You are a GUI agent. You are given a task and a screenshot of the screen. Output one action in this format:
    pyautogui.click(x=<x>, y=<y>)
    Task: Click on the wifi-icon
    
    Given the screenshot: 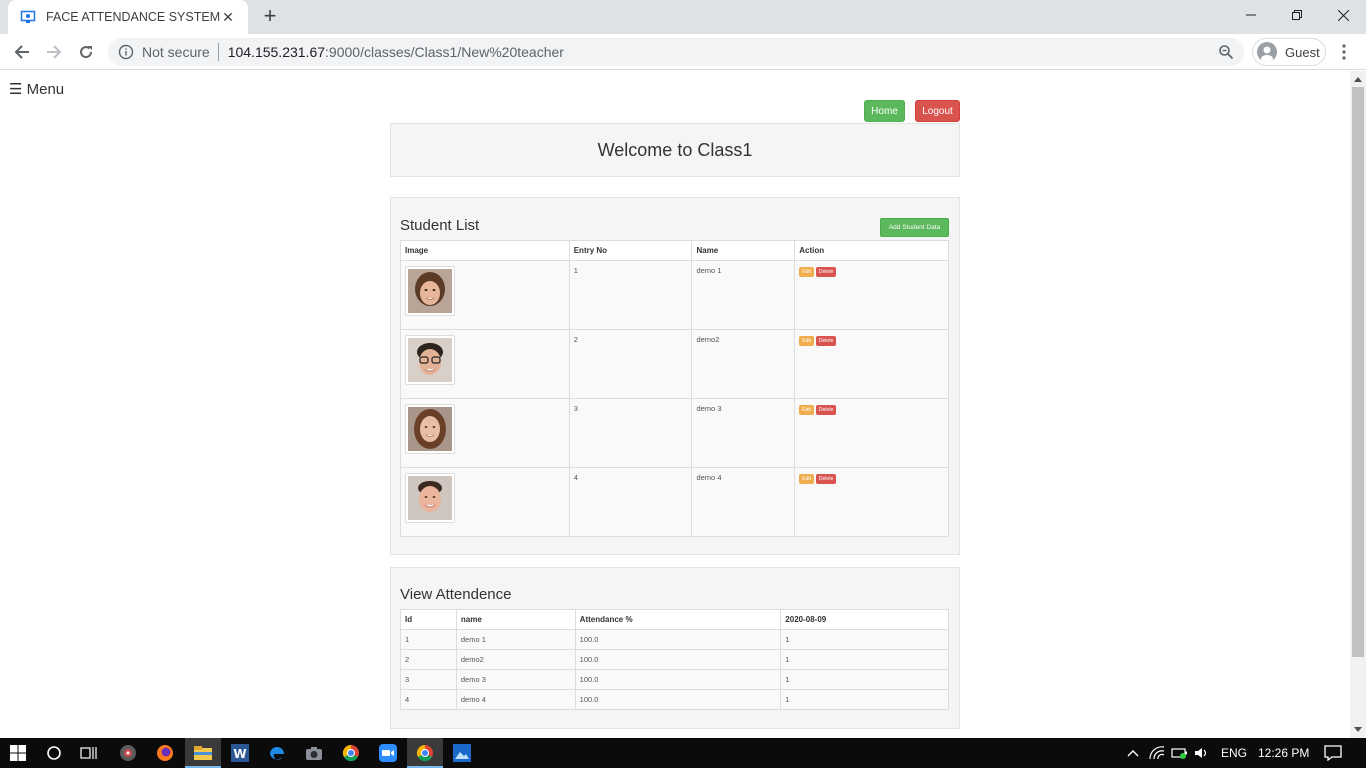 What is the action you would take?
    pyautogui.click(x=1157, y=753)
    